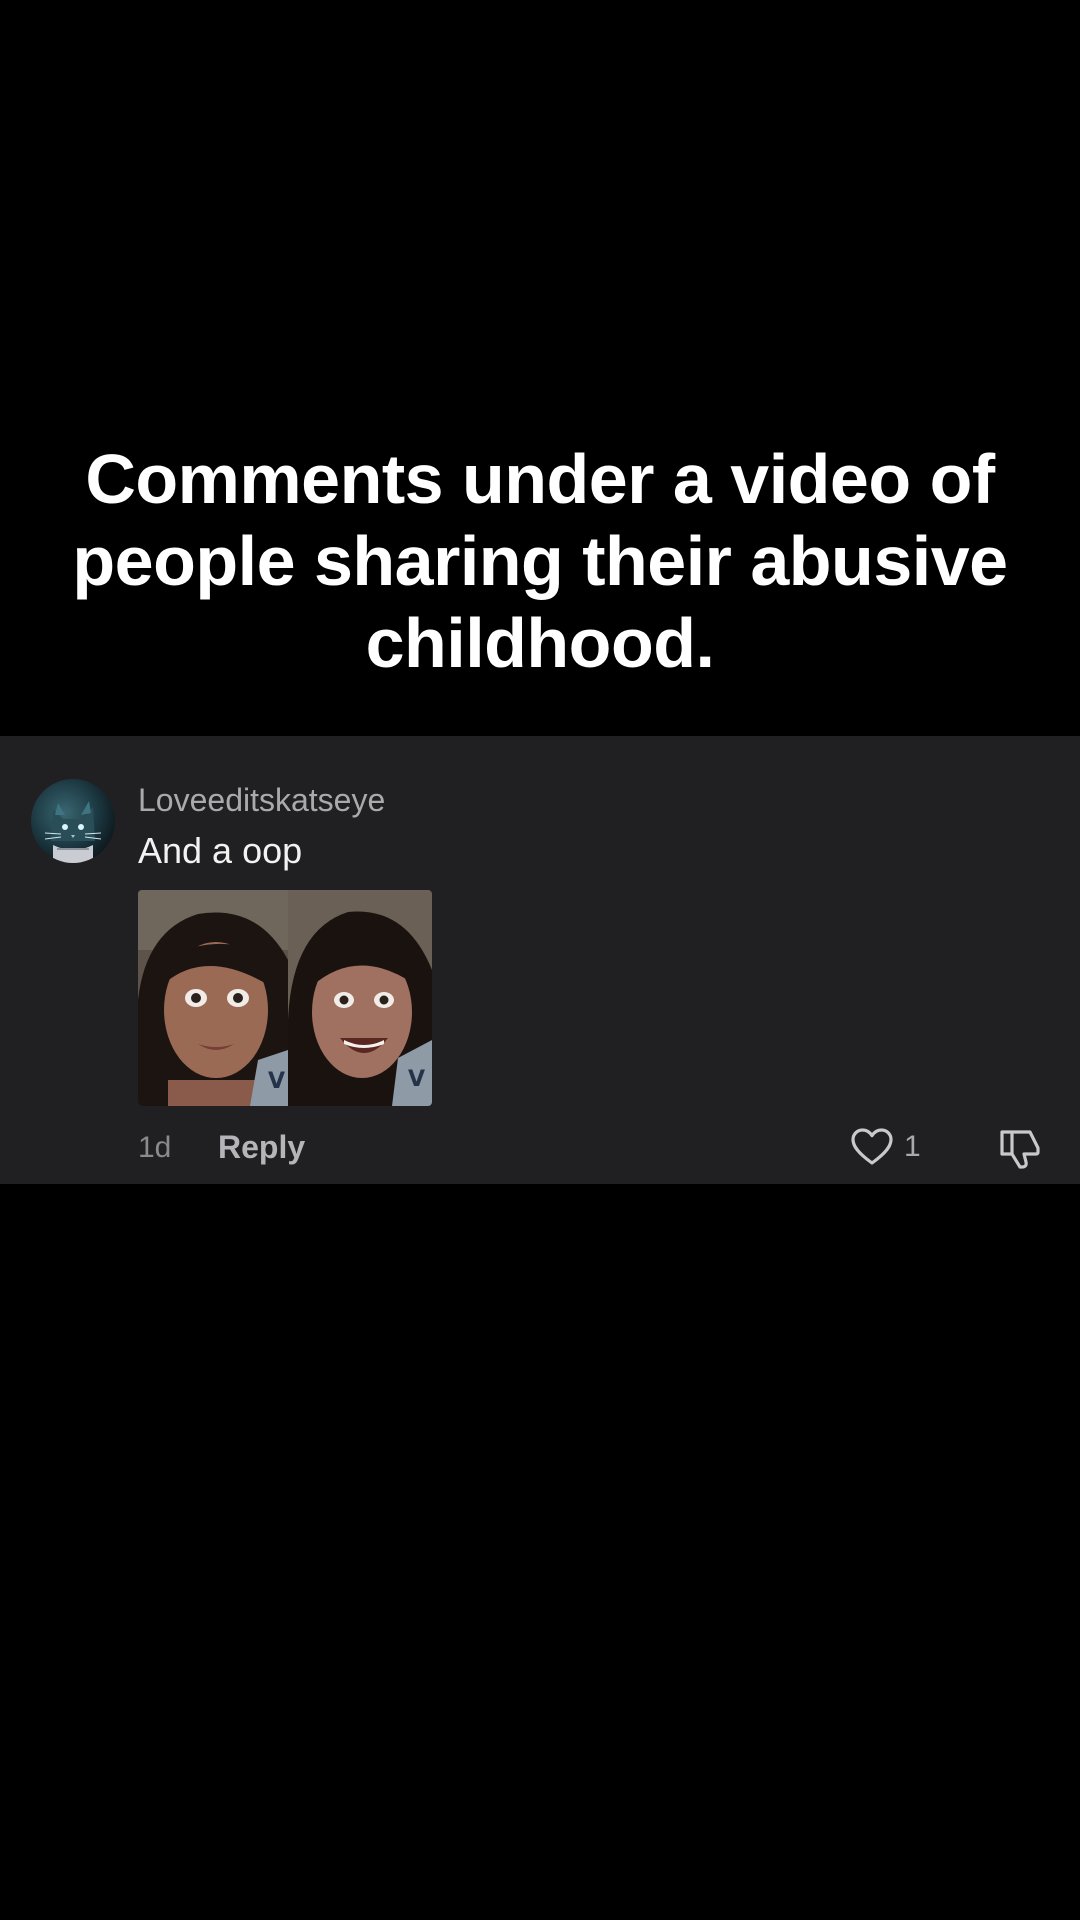 The image size is (1080, 1920). I want to click on like-button: 1, so click(885, 1147).